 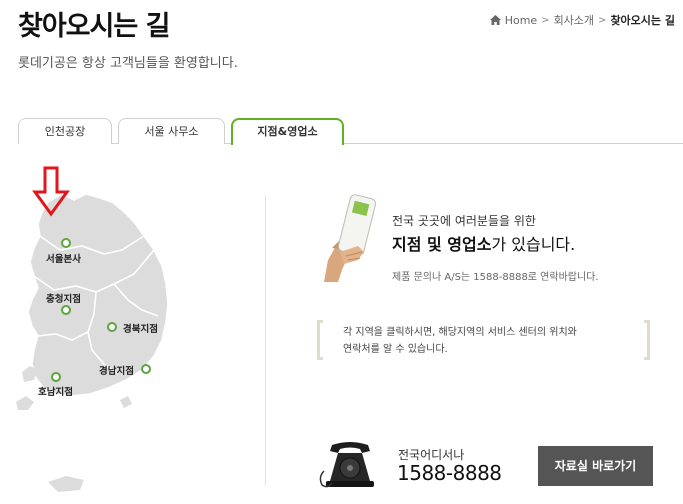 What do you see at coordinates (533, 244) in the screenshot?
I see `intro-line2-rest: 가 있습니다.` at bounding box center [533, 244].